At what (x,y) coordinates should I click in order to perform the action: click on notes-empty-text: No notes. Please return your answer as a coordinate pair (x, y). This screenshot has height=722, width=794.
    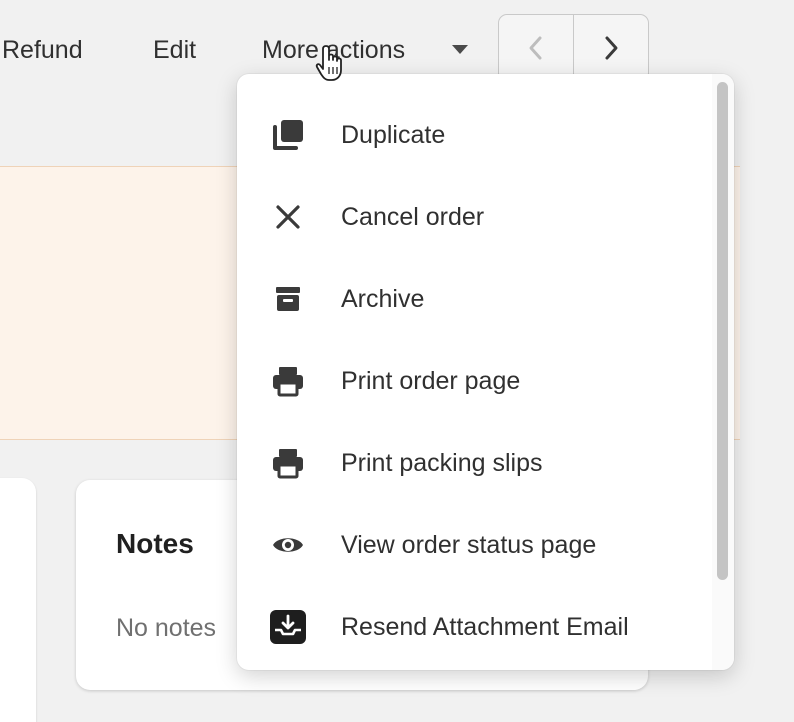
    Looking at the image, I should click on (166, 628).